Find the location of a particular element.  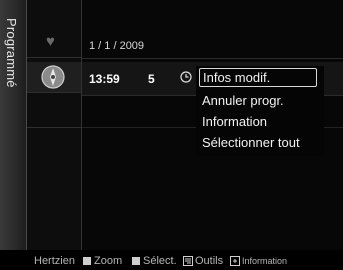

date-row: 1 / 1 / 2009 is located at coordinates (212, 43).